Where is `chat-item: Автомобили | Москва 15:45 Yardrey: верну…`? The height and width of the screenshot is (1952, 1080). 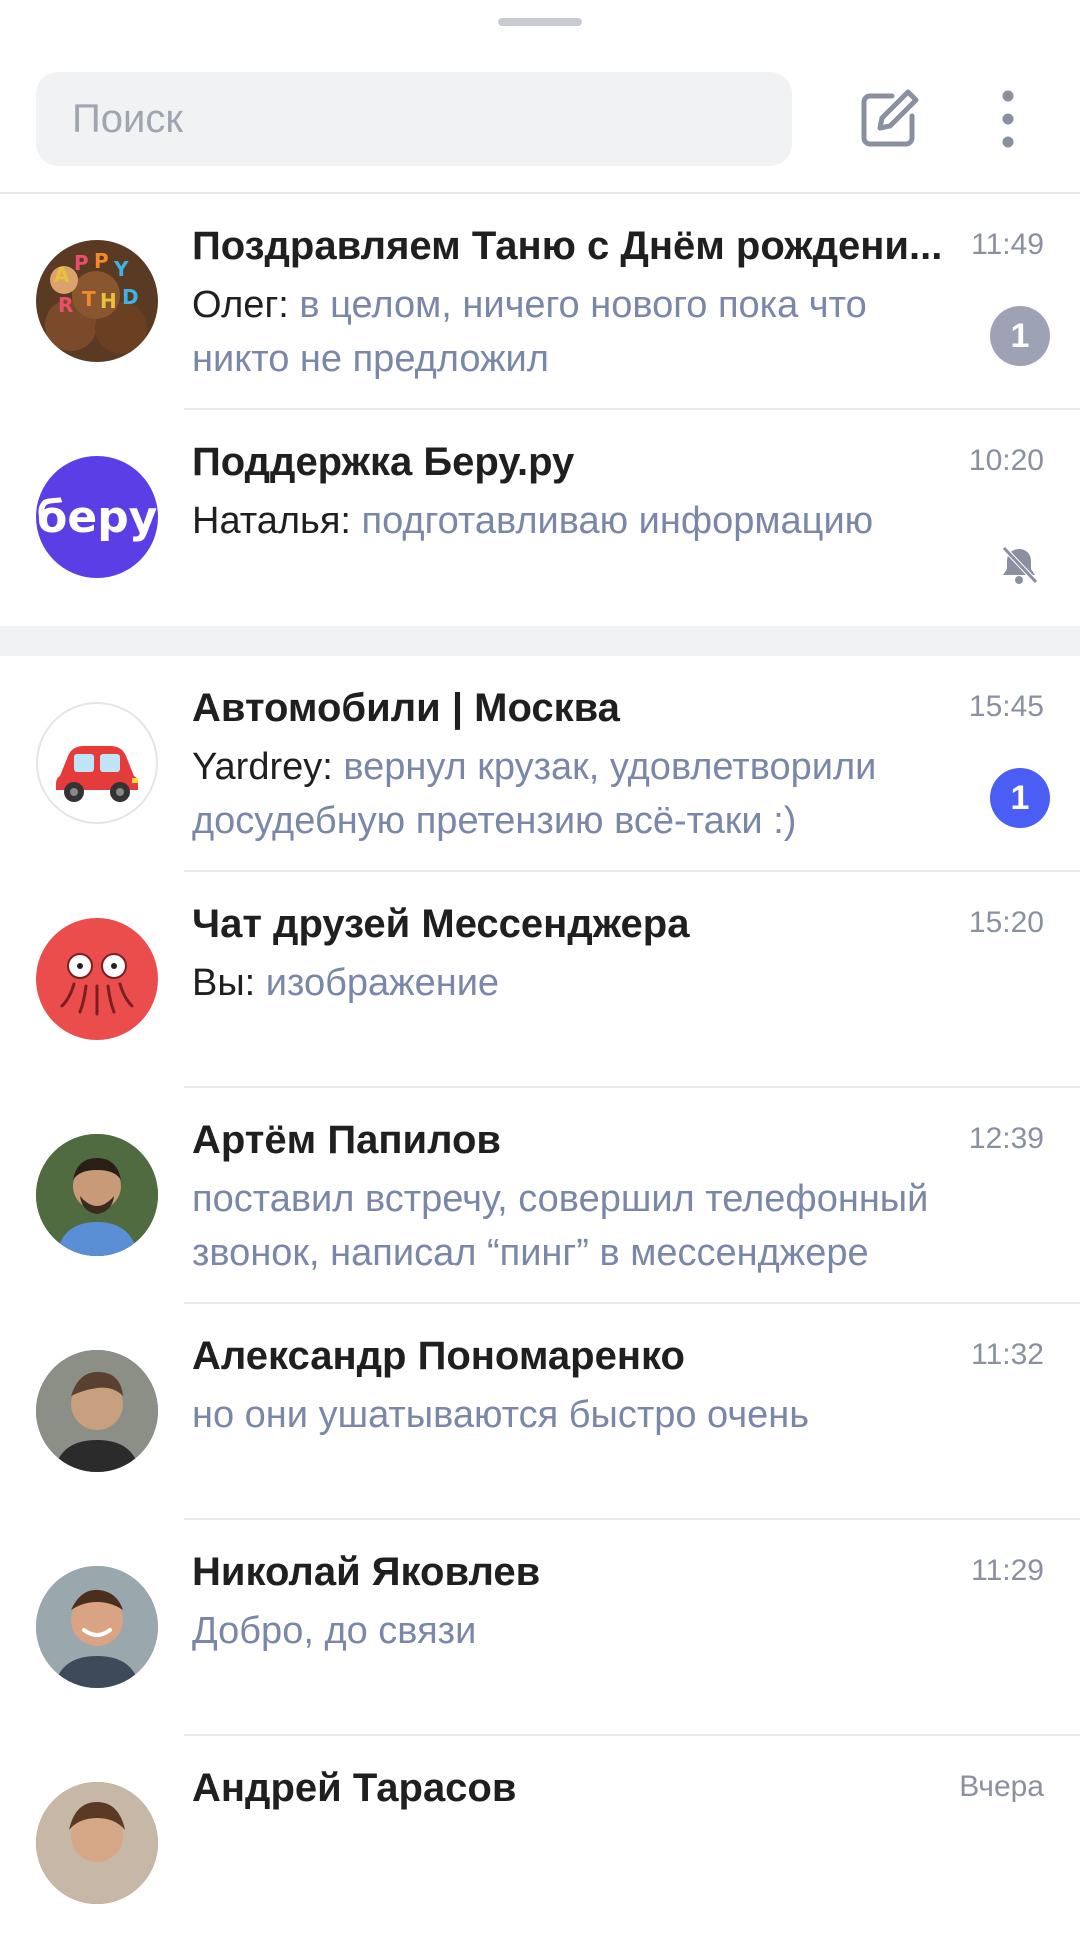 chat-item: Автомобили | Москва 15:45 Yardrey: верну… is located at coordinates (540, 764).